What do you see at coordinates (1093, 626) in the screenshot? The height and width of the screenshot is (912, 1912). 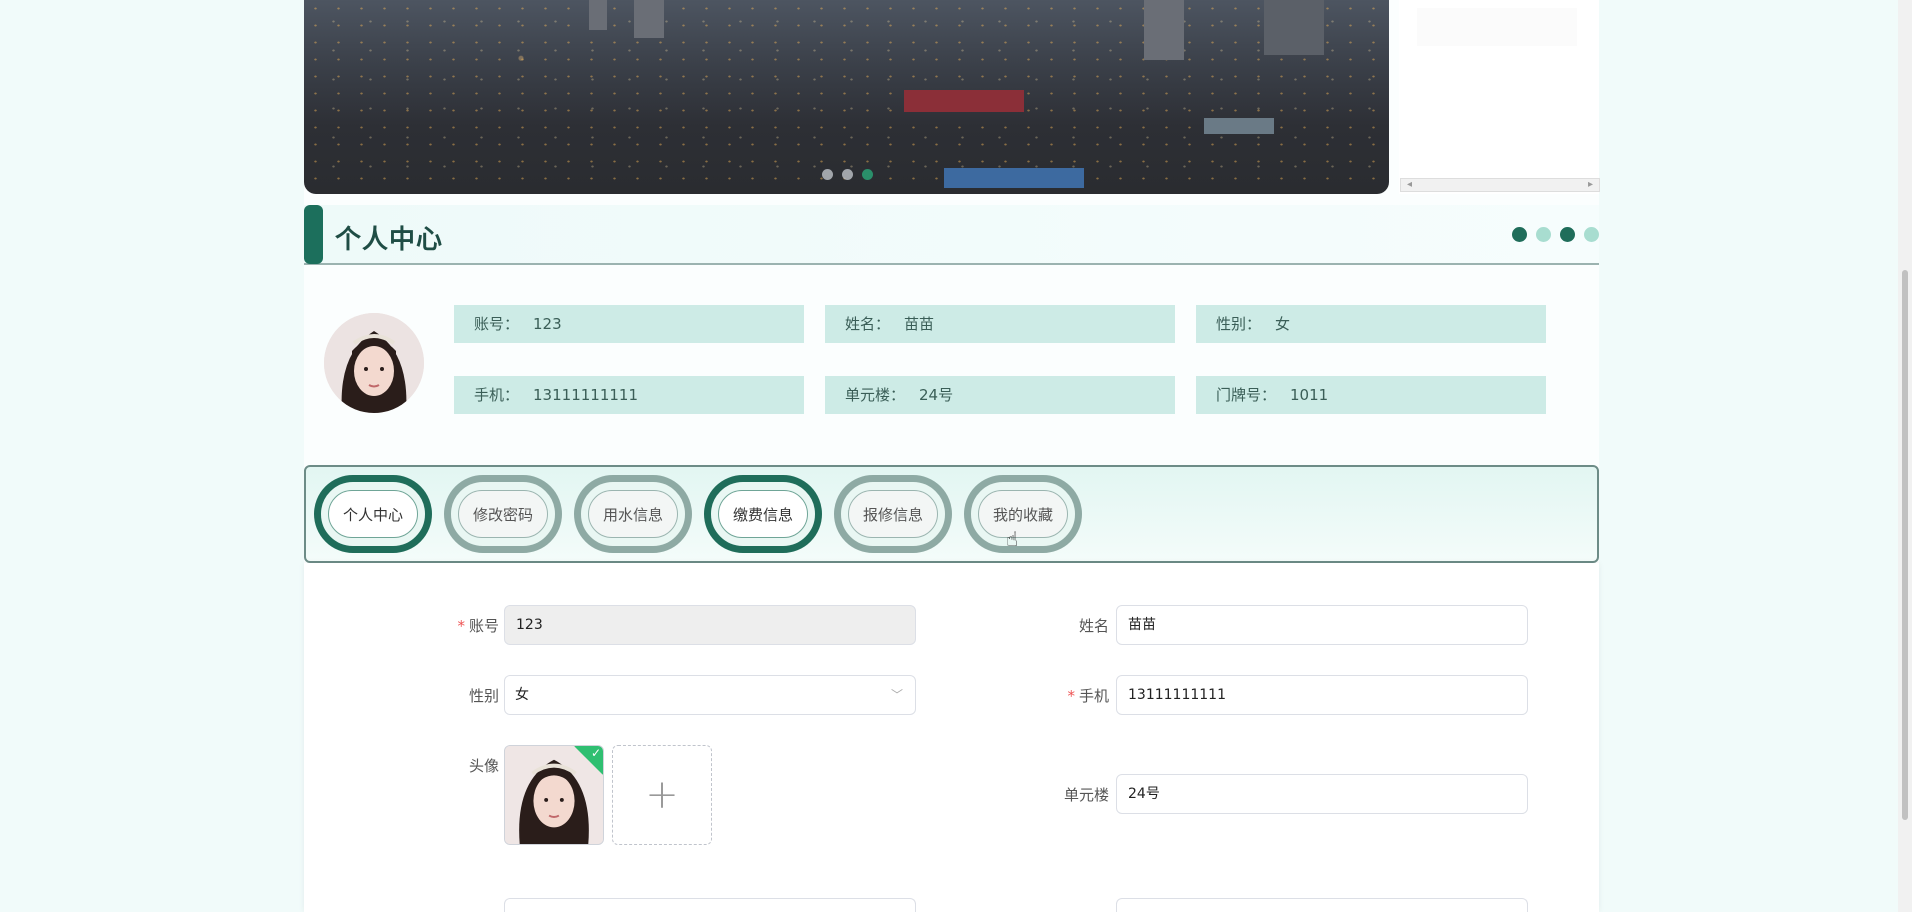 I see `name-label: 姓名` at bounding box center [1093, 626].